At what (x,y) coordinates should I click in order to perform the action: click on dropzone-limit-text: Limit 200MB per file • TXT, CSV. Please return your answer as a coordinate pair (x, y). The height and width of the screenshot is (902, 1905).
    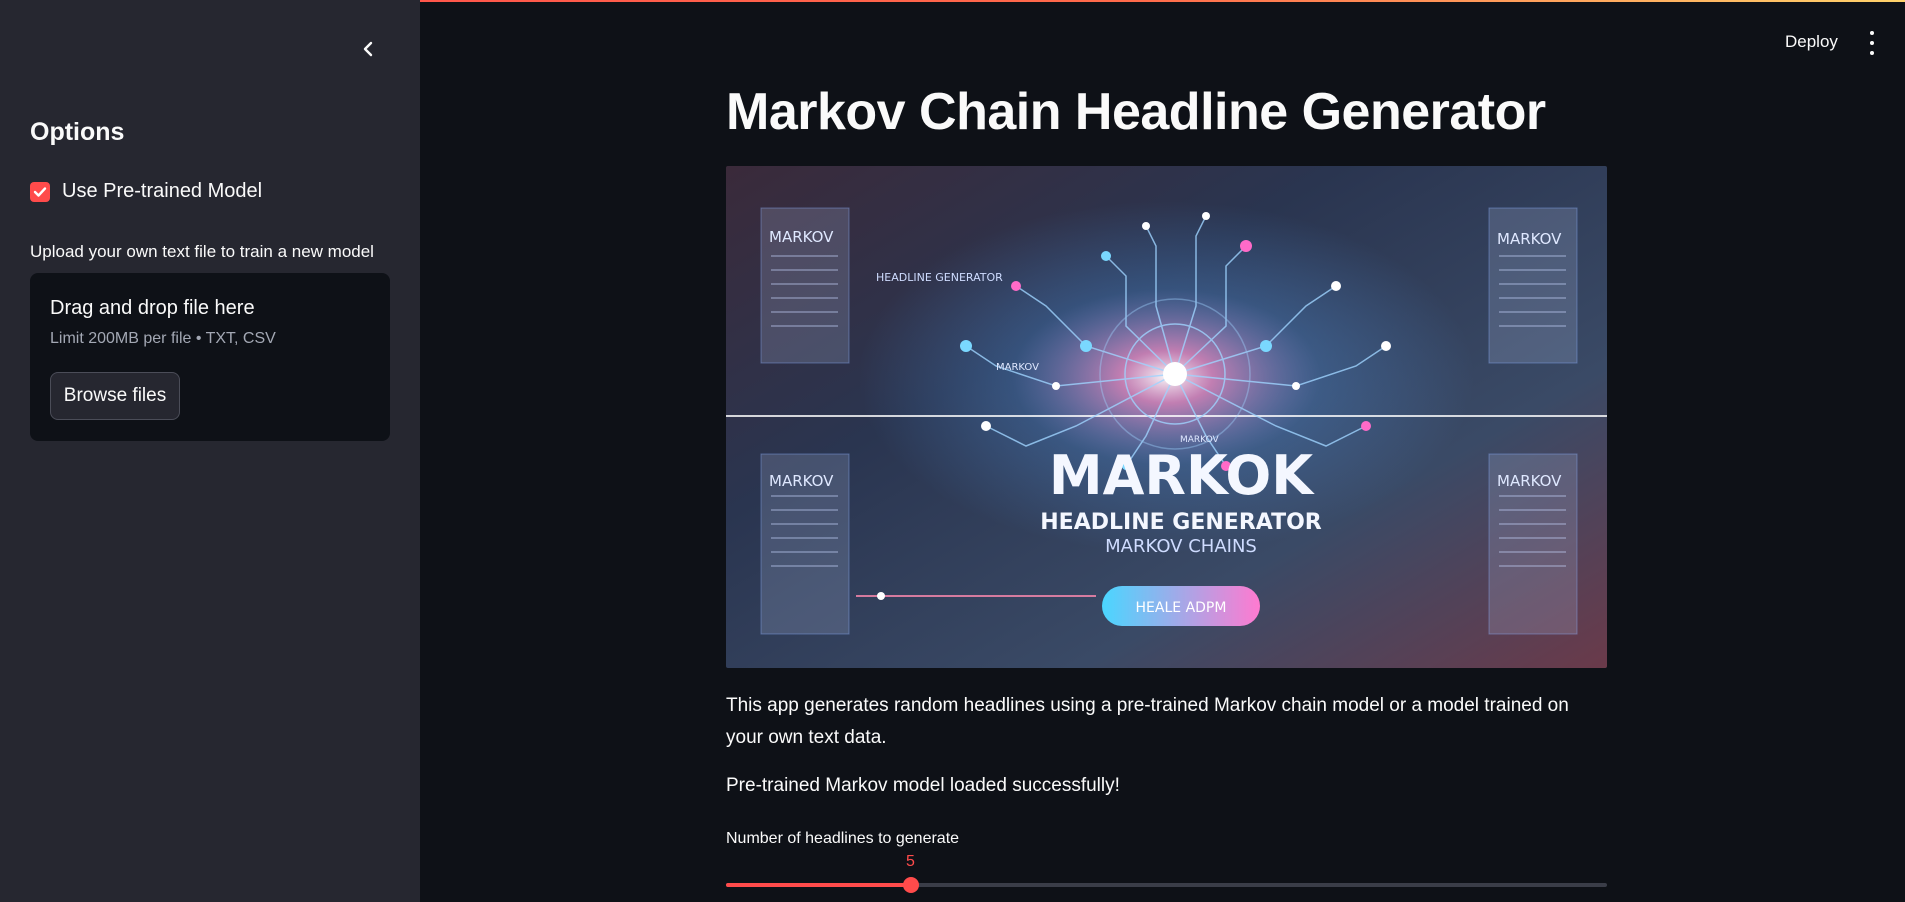
    Looking at the image, I should click on (163, 338).